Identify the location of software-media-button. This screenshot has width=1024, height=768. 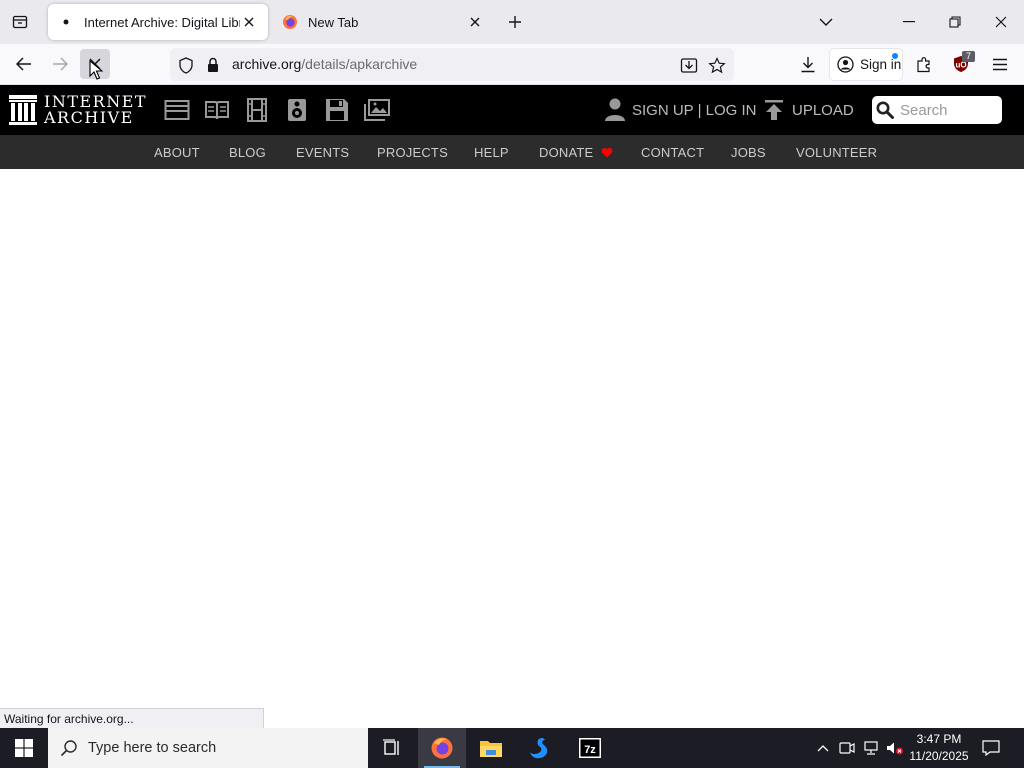
(337, 110).